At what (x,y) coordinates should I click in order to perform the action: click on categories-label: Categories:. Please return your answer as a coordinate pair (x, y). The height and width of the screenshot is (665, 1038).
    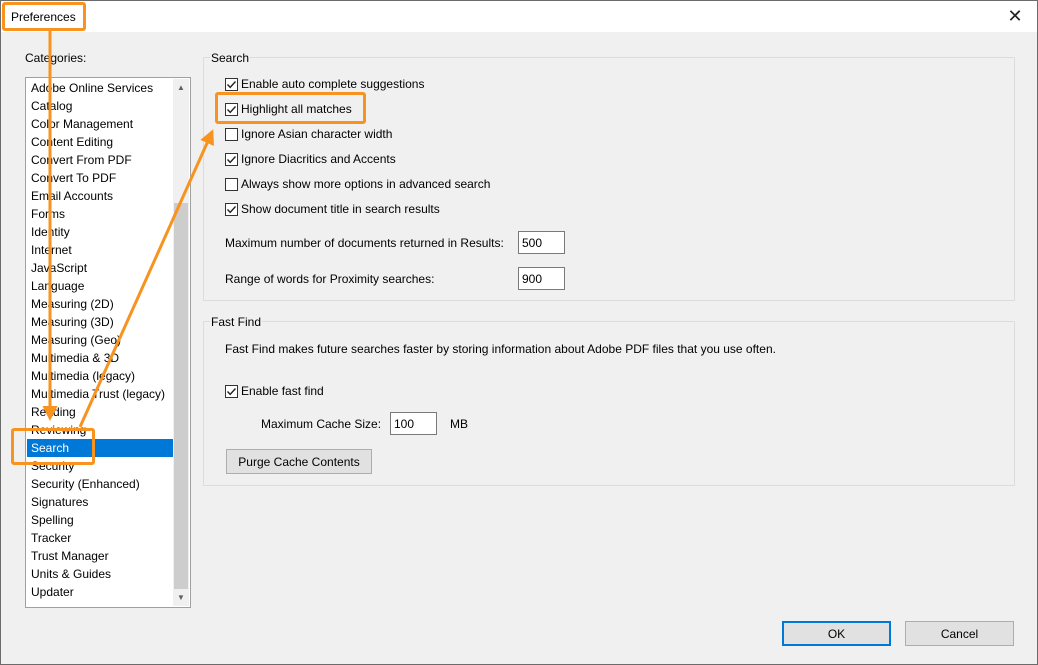
    Looking at the image, I should click on (56, 58).